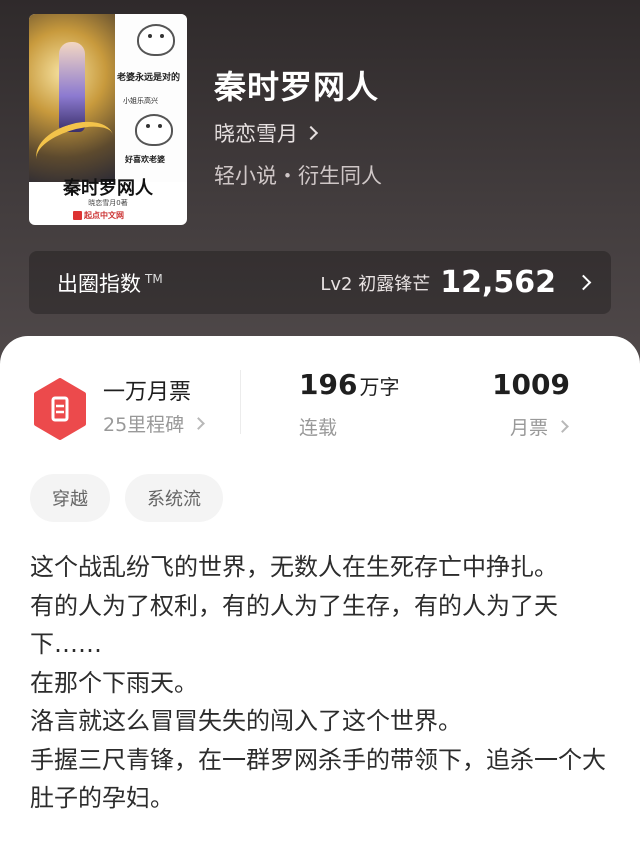  I want to click on publisher-name: 起点中文网, so click(104, 215).